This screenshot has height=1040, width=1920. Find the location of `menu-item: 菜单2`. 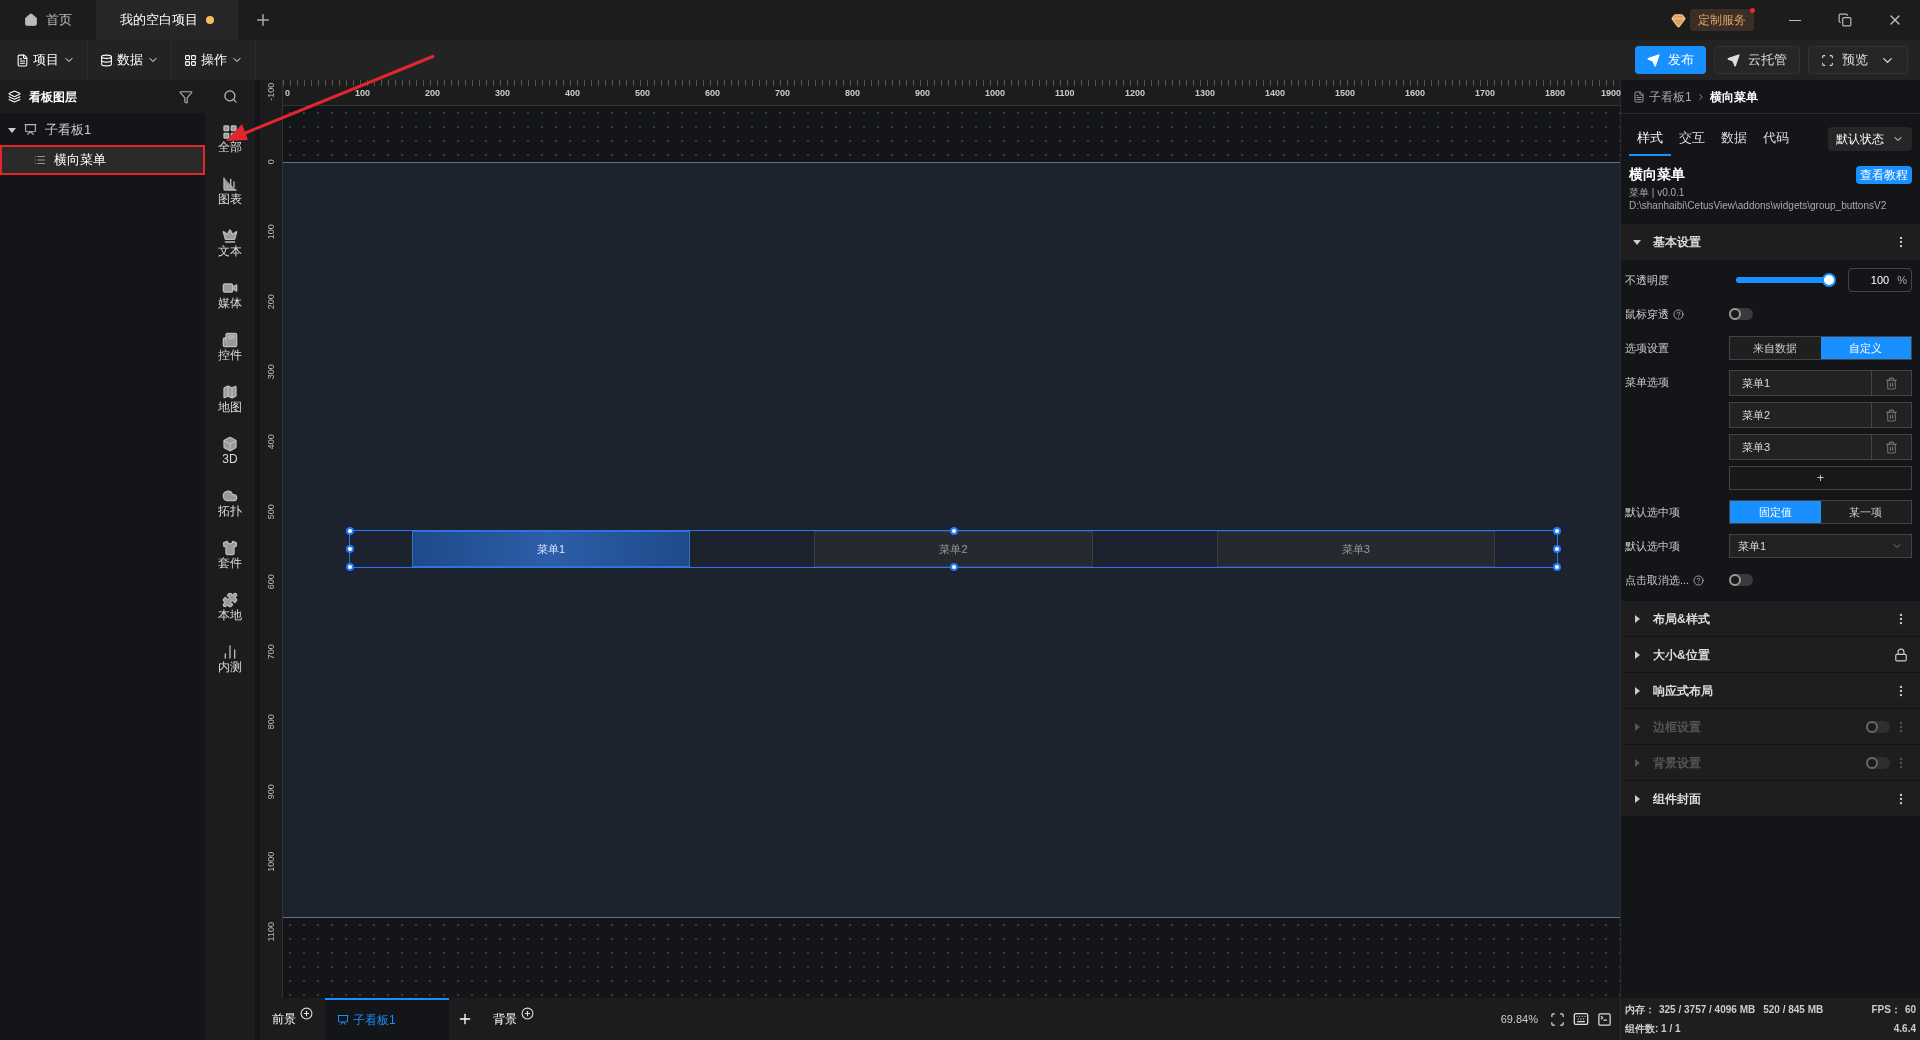

menu-item: 菜单2 is located at coordinates (953, 549).